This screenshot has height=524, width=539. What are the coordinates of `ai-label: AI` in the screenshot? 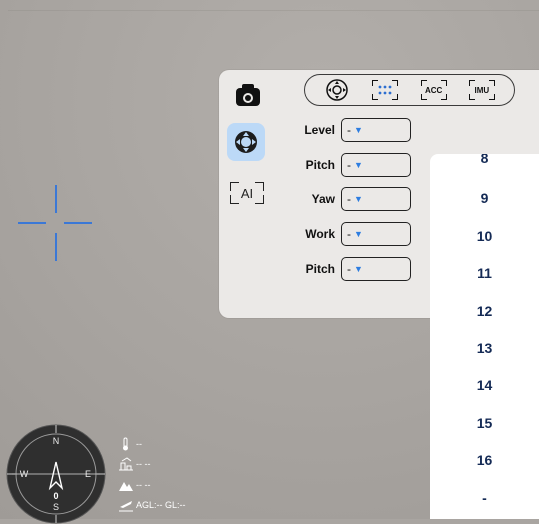 It's located at (247, 193).